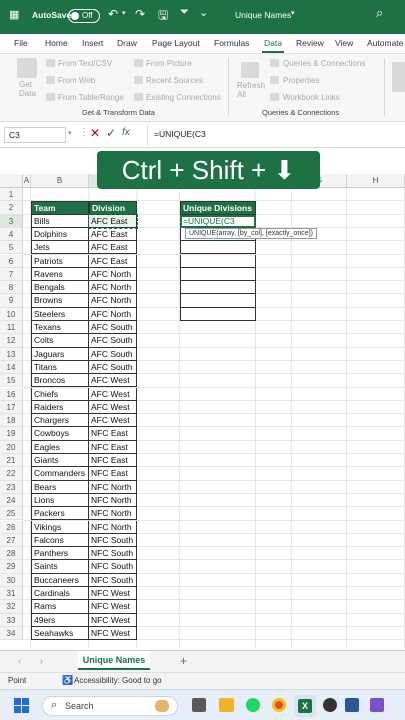 This screenshot has width=405, height=720. Describe the element at coordinates (127, 43) in the screenshot. I see `menu-draw: Draw` at that location.